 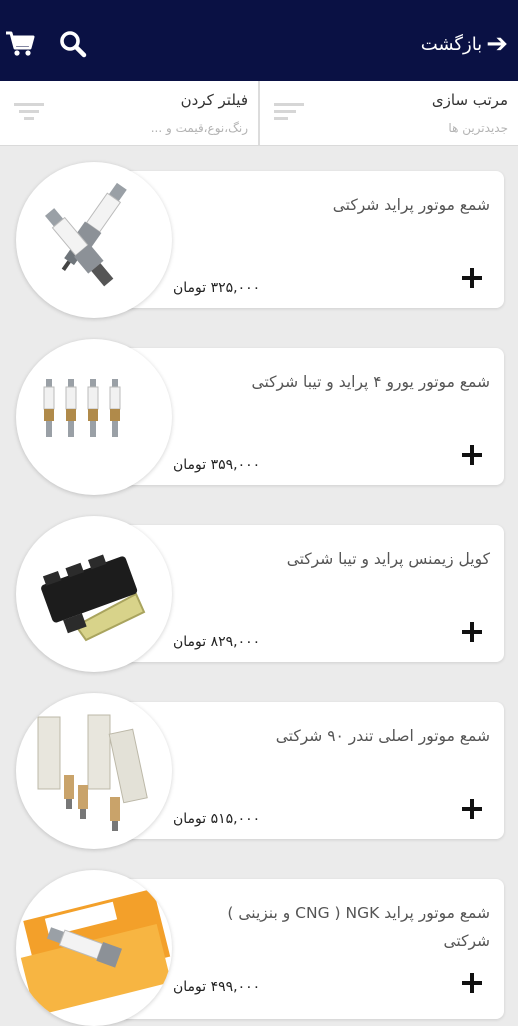 I want to click on product-name: شمع موتور پراید شرکتی, so click(x=411, y=205).